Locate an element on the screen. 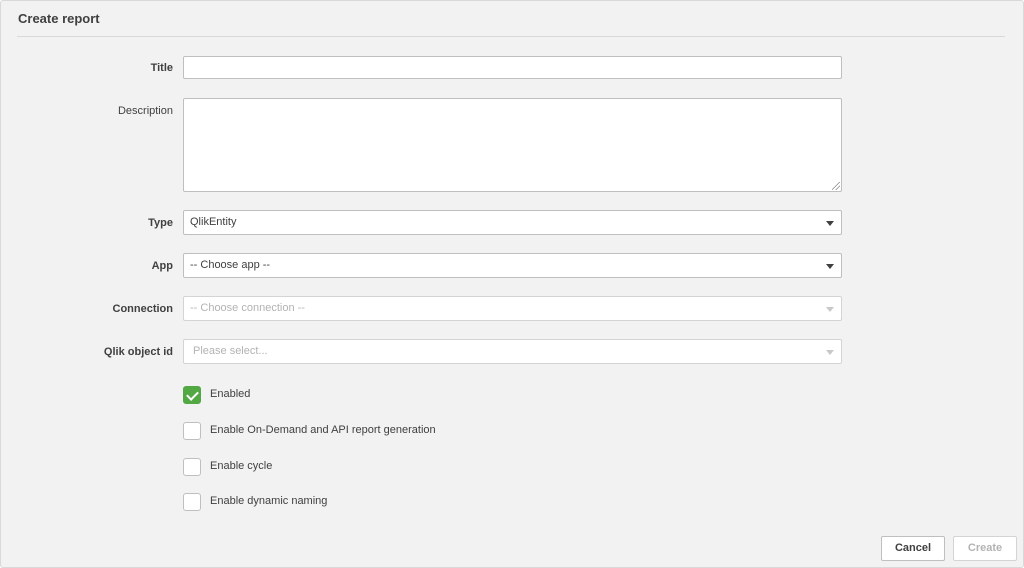  header-divider is located at coordinates (511, 36).